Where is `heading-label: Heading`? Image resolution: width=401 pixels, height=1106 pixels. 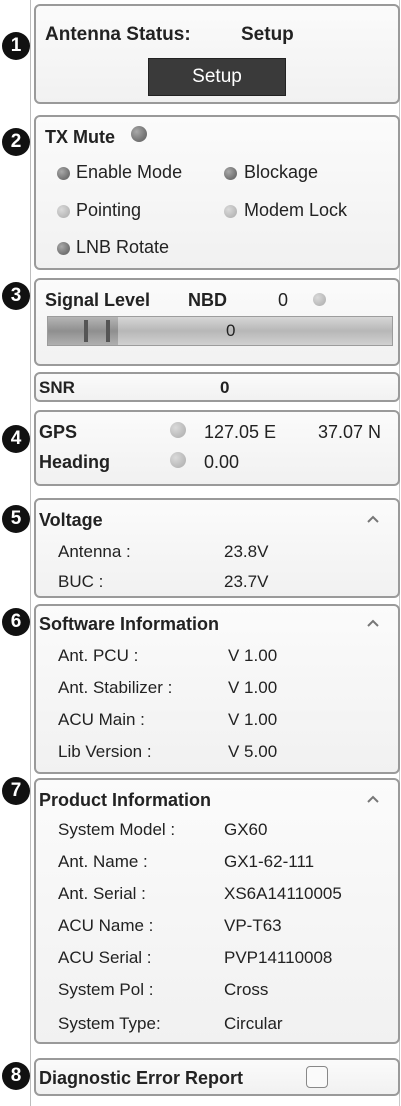
heading-label: Heading is located at coordinates (75, 462).